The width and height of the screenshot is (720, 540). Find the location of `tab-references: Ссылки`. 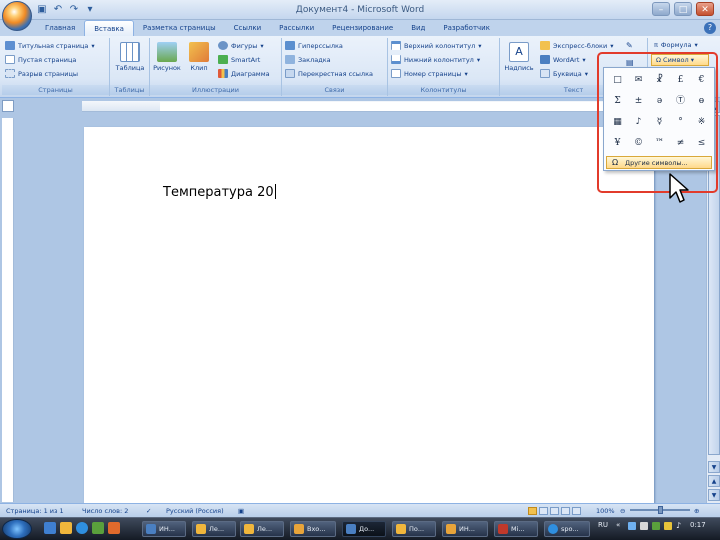

tab-references: Ссылки is located at coordinates (248, 28).